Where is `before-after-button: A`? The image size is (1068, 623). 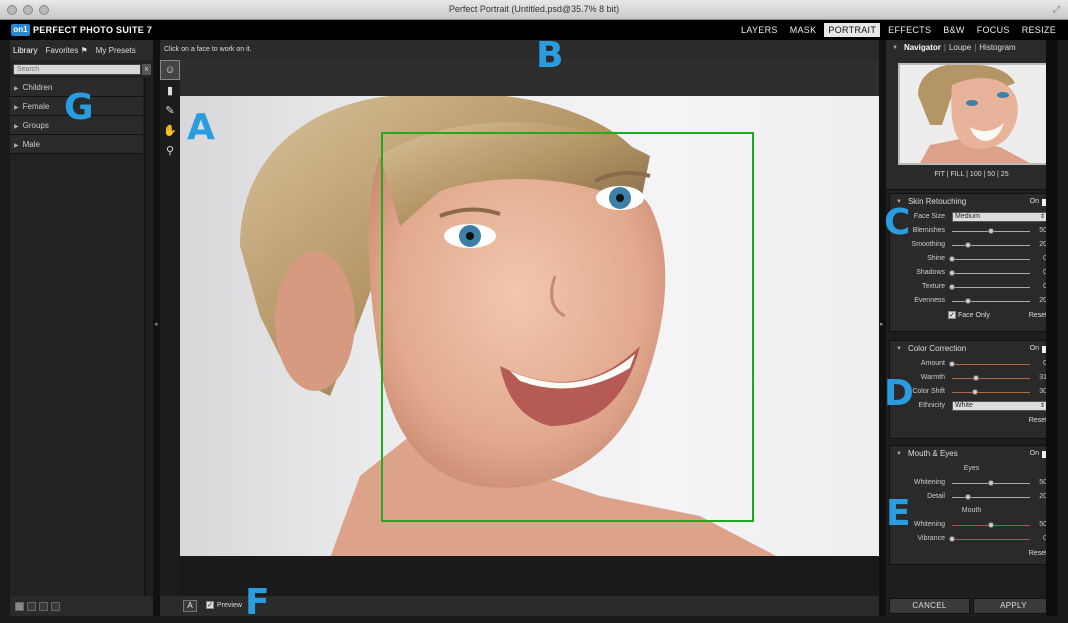
before-after-button: A is located at coordinates (190, 606).